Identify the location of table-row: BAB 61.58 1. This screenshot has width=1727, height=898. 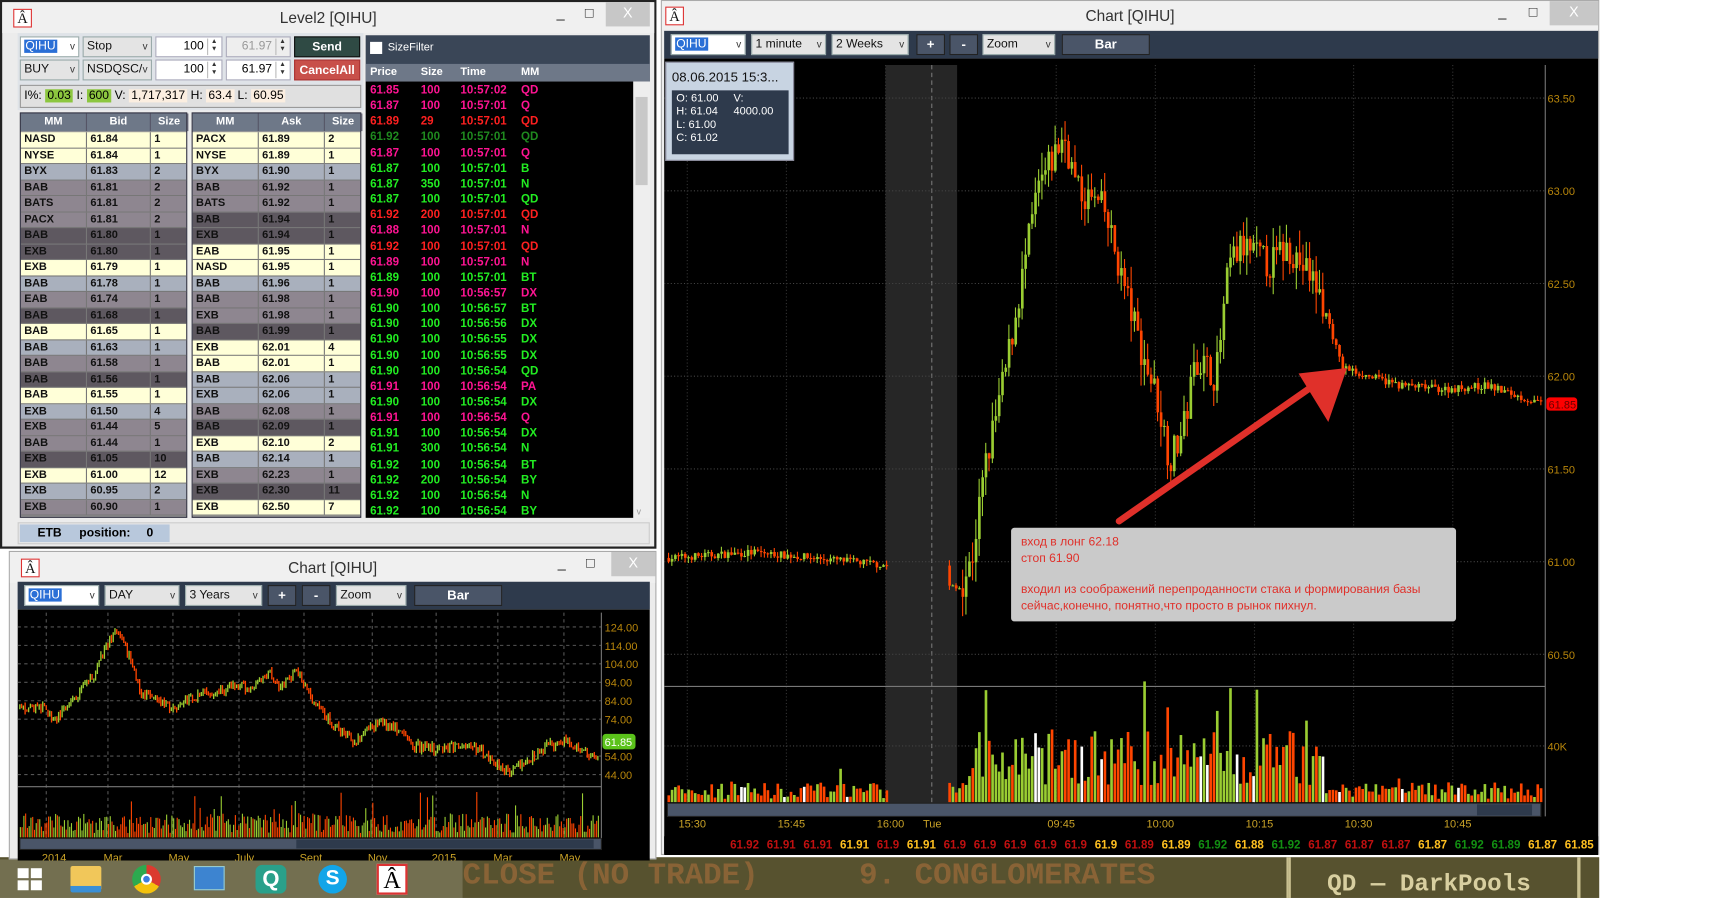
(131, 363).